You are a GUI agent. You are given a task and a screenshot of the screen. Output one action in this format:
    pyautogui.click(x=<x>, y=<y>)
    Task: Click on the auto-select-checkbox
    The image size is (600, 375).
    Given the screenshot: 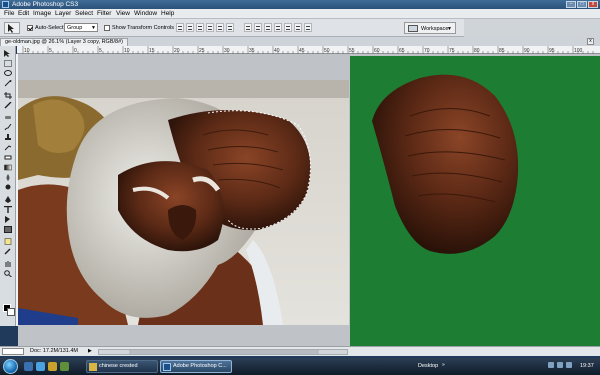 What is the action you would take?
    pyautogui.click(x=30, y=28)
    